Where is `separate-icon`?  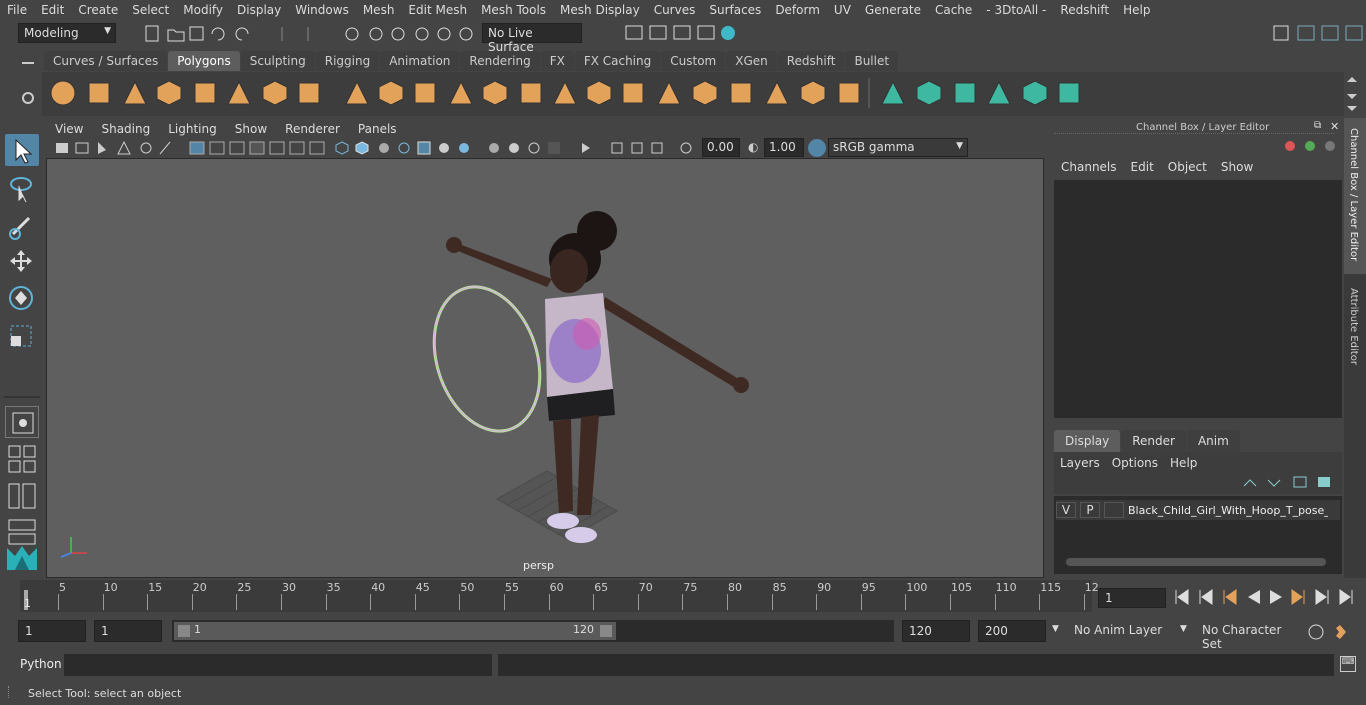 separate-icon is located at coordinates (391, 93).